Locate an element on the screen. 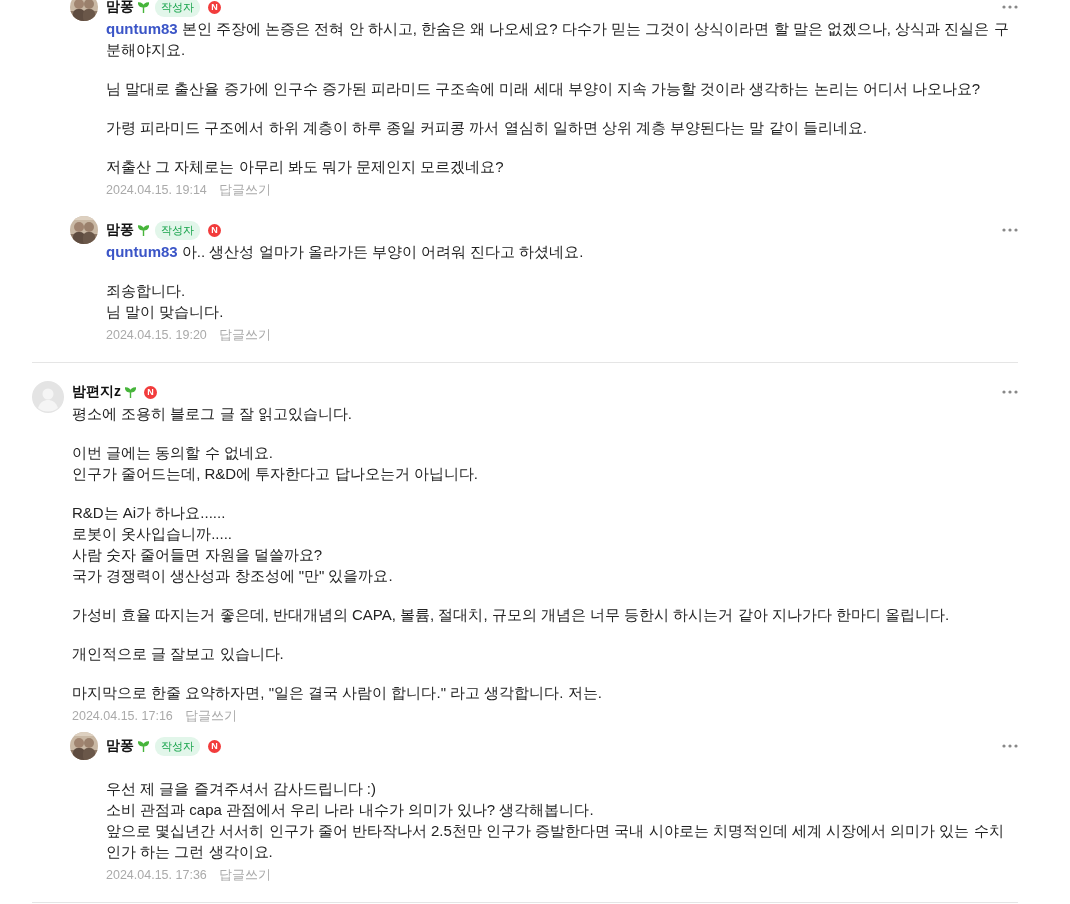 The width and height of the screenshot is (1070, 904). comment-text: 마지막으로 한줄 요약하자면, "일은 결국 사람이 합니다." 라고 생각합니다. 저는. is located at coordinates (337, 693).